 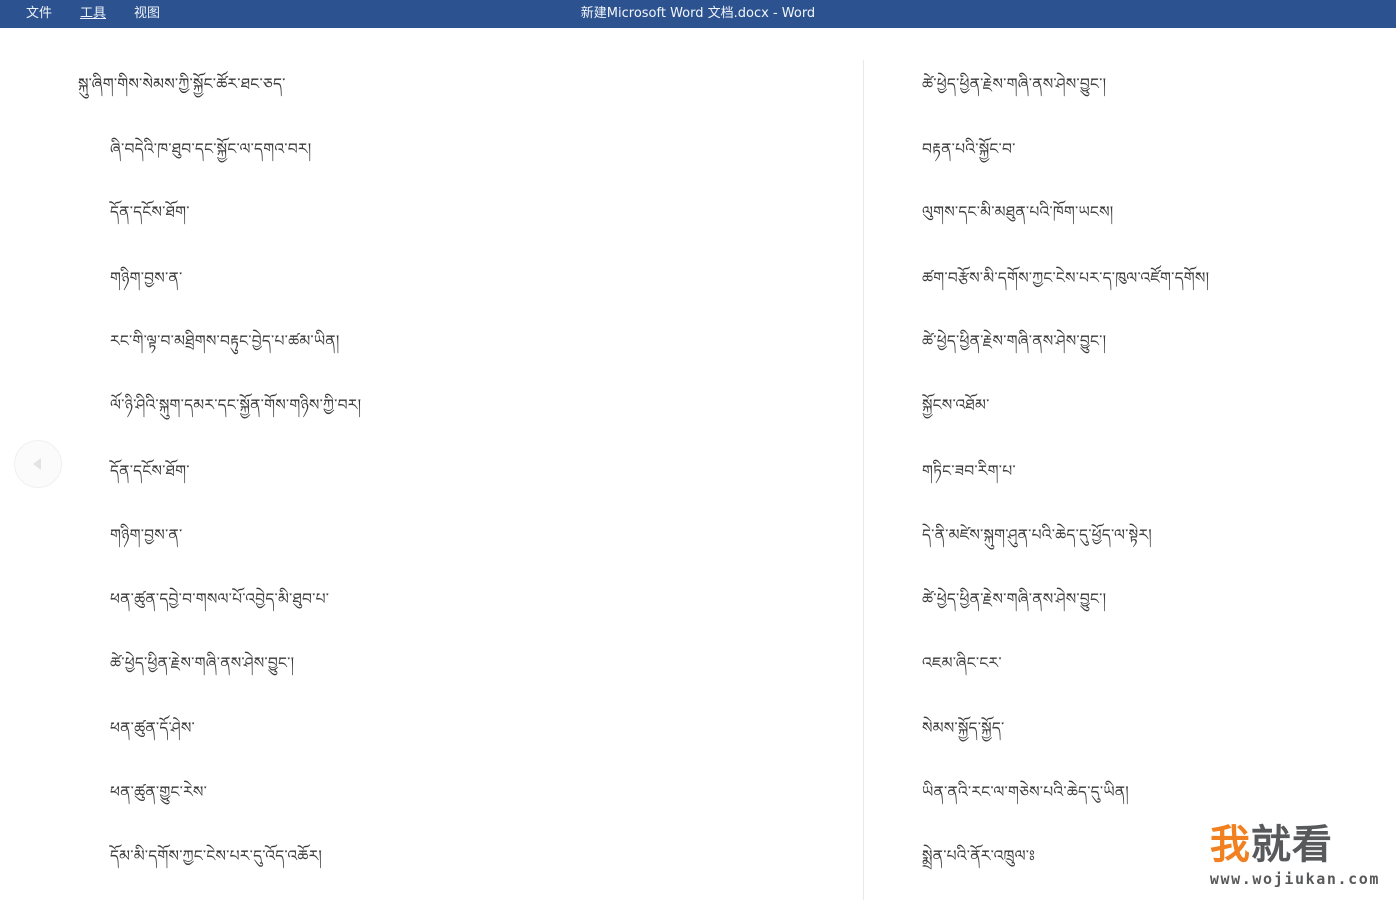 What do you see at coordinates (1018, 212) in the screenshot?
I see `text-right-line: ལུགས་དང་མི་མཐུན་པའི་ཁོག་ཡངས།` at bounding box center [1018, 212].